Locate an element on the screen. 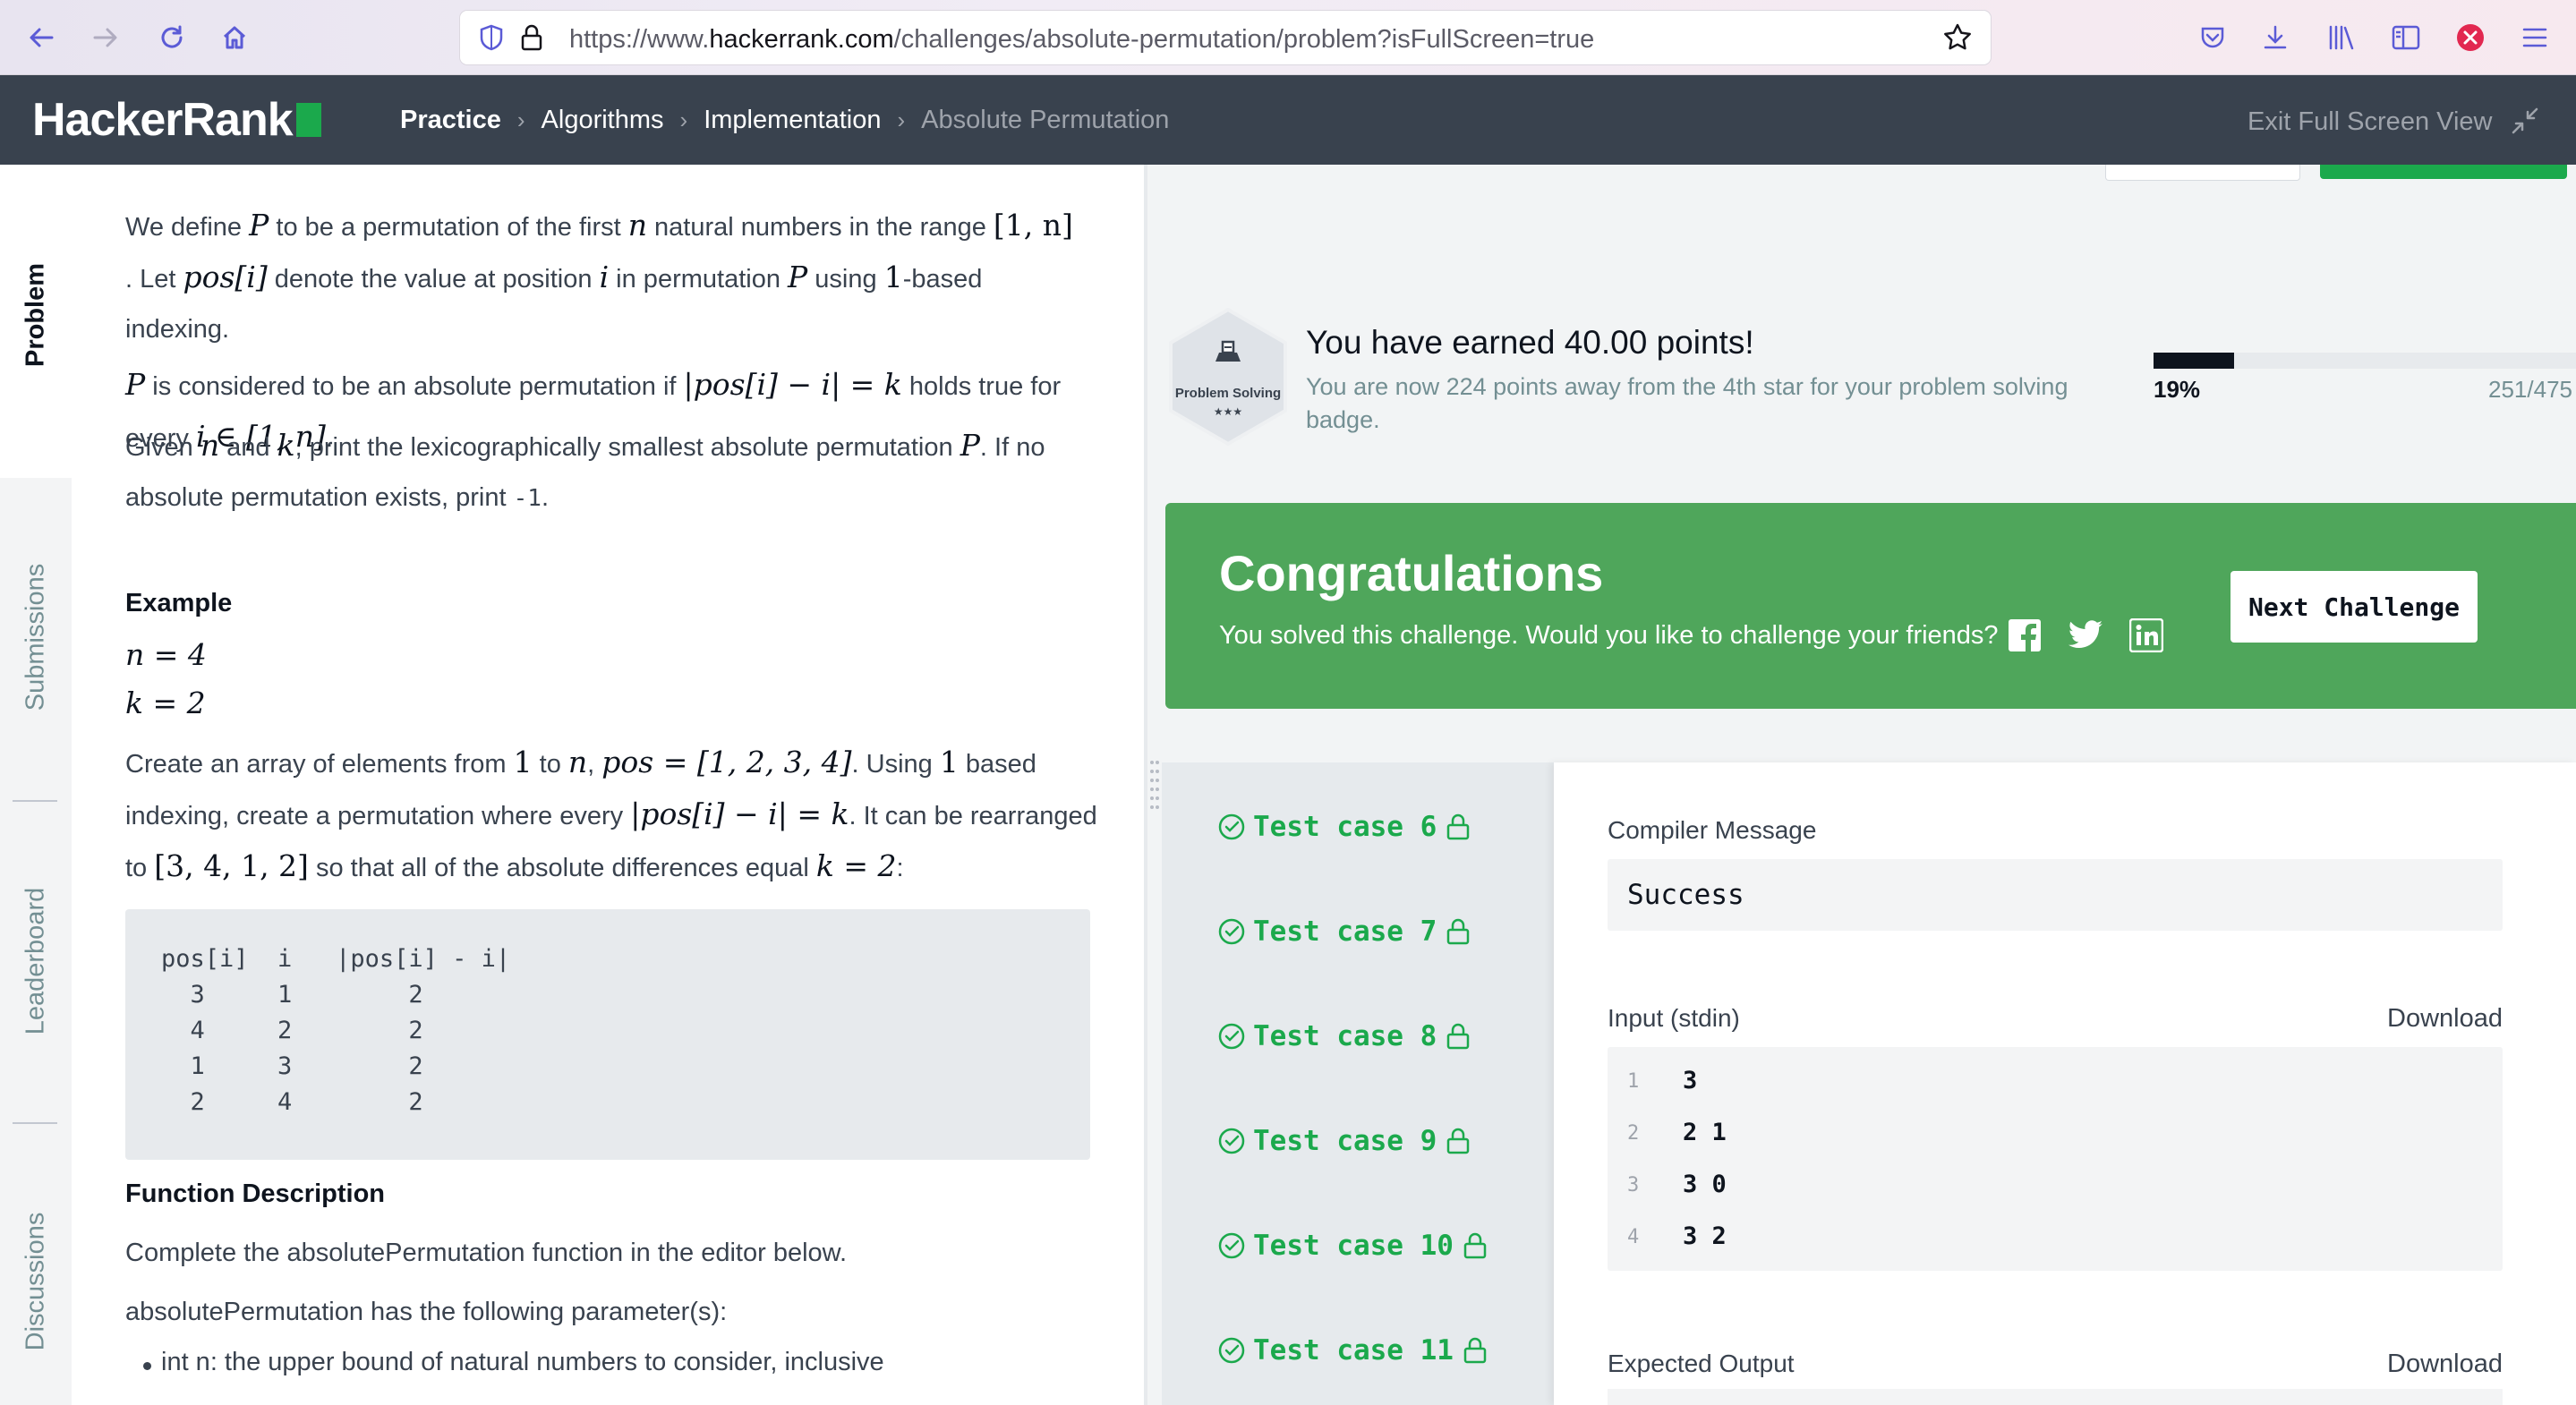 The width and height of the screenshot is (2576, 1405). test-case-item: Test case 9 is located at coordinates (1344, 1141).